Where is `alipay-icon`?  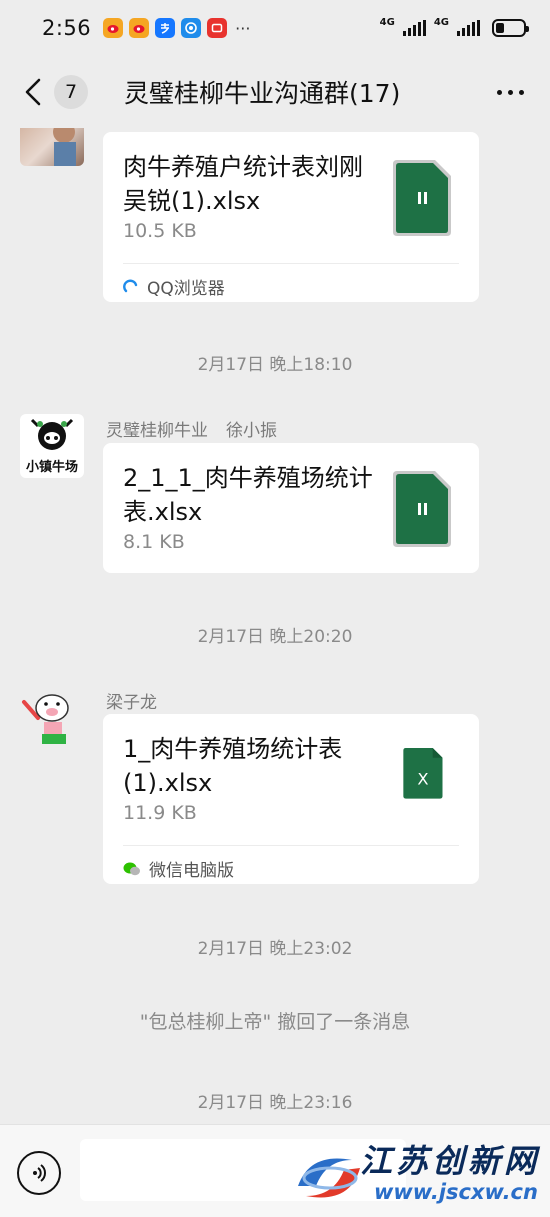
alipay-icon is located at coordinates (165, 28).